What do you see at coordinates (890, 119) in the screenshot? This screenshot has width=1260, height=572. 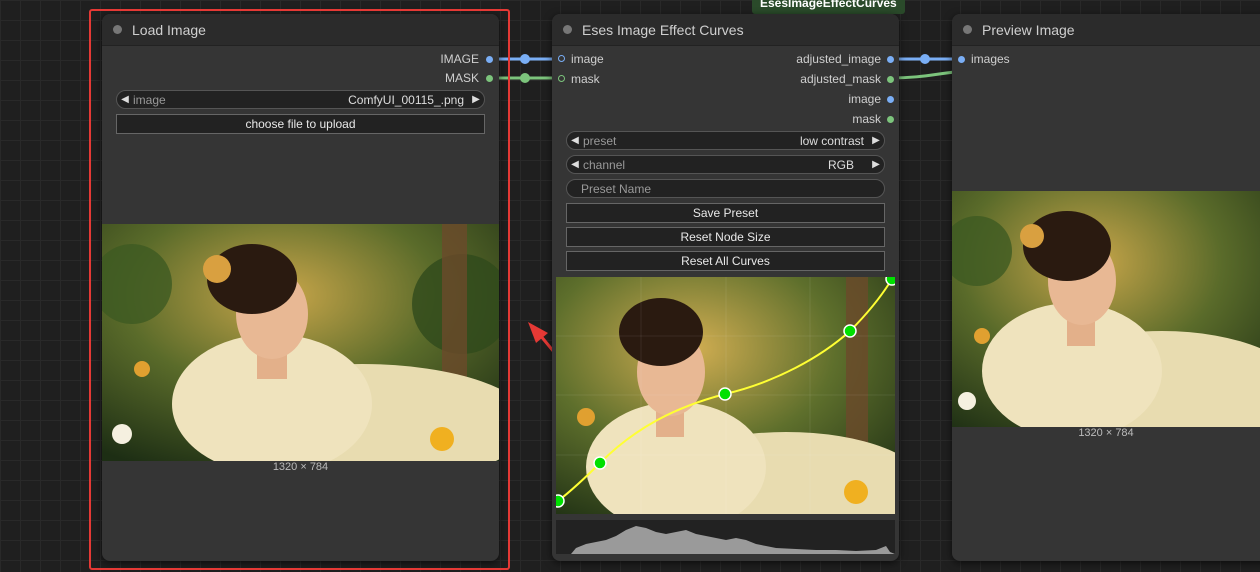 I see `output-mask-socket` at bounding box center [890, 119].